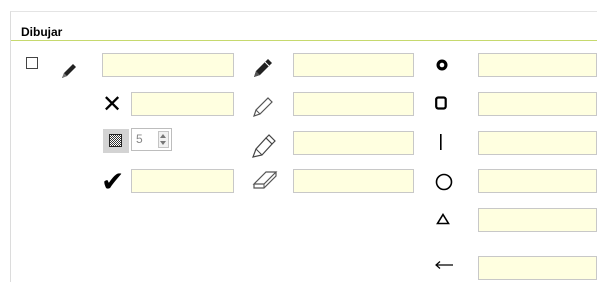  What do you see at coordinates (444, 265) in the screenshot?
I see `arrow-left-icon` at bounding box center [444, 265].